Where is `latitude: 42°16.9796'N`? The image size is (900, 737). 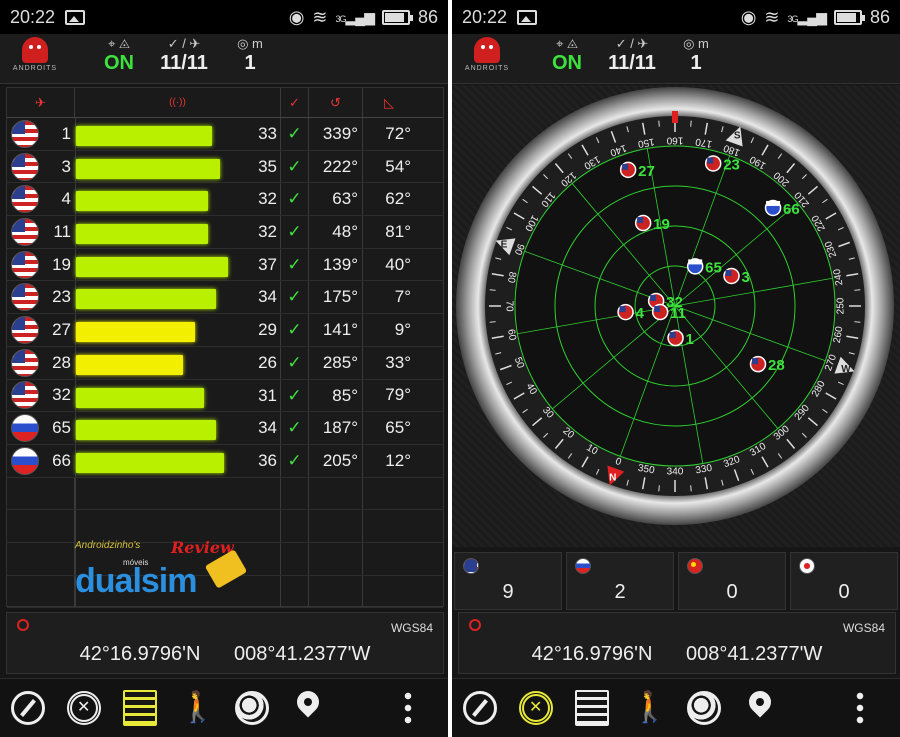
latitude: 42°16.9796'N is located at coordinates (140, 654).